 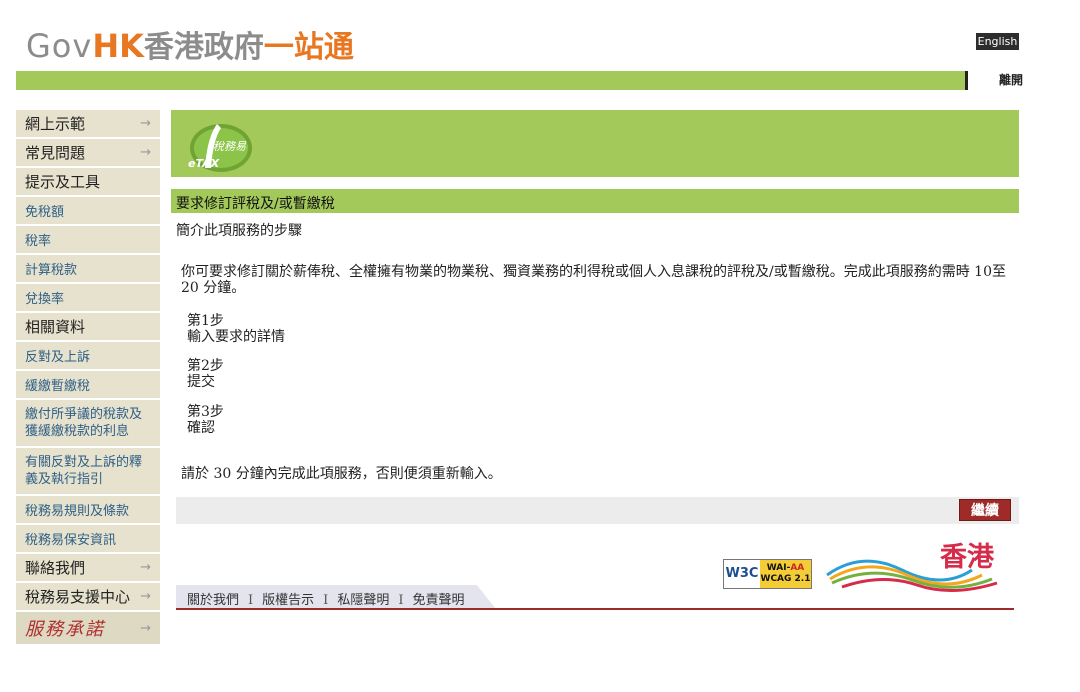 I want to click on sidebar-item-label: 網上示範, so click(x=55, y=124).